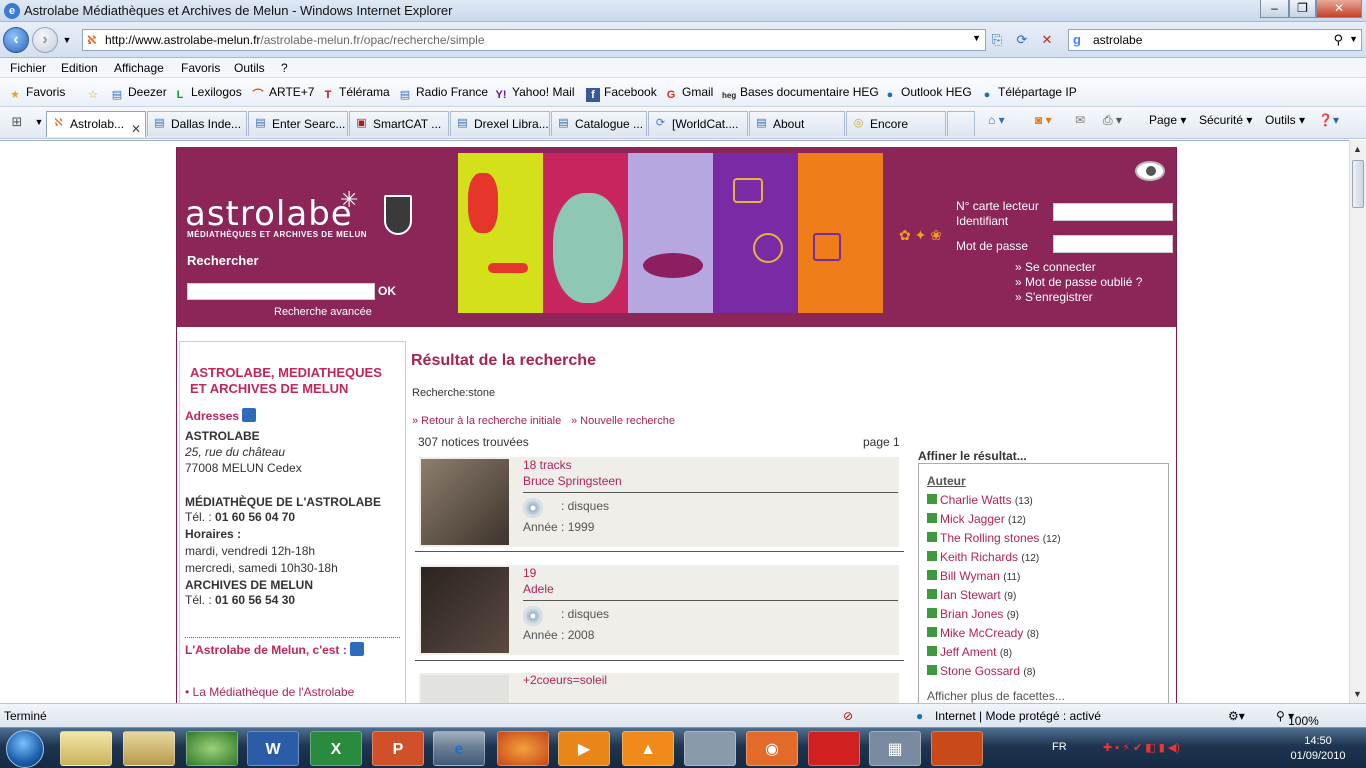  Describe the element at coordinates (1297, 718) in the screenshot. I see `zoom-level: ⚲ 100% ▾` at that location.